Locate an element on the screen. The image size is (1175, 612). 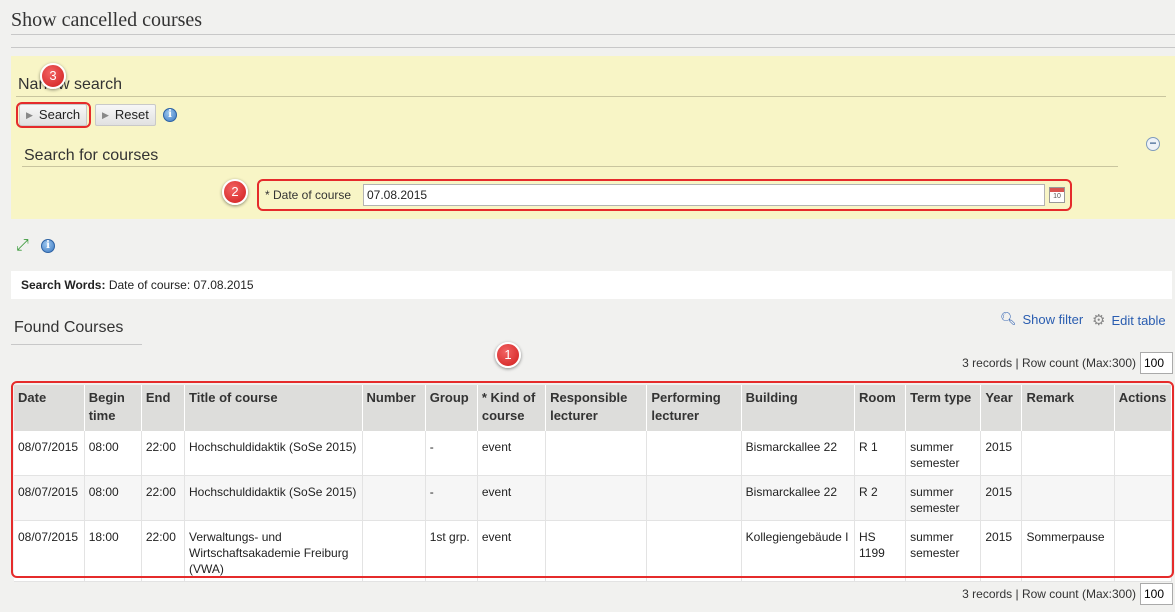
search-words-bar: Search Words: Date of course: 07.08.2015 is located at coordinates (591, 285).